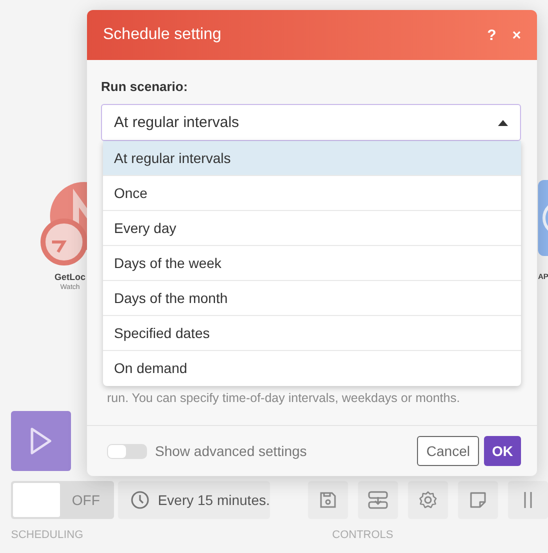 This screenshot has height=553, width=548. Describe the element at coordinates (448, 451) in the screenshot. I see `cancel-button: Cancel` at that location.